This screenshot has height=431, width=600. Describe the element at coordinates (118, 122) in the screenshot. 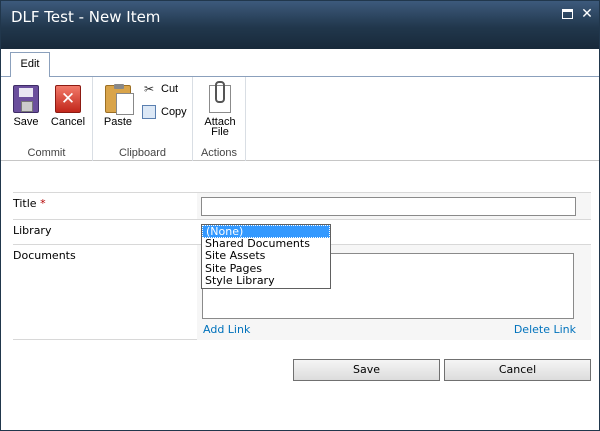

I see `paste-label: Paste` at that location.